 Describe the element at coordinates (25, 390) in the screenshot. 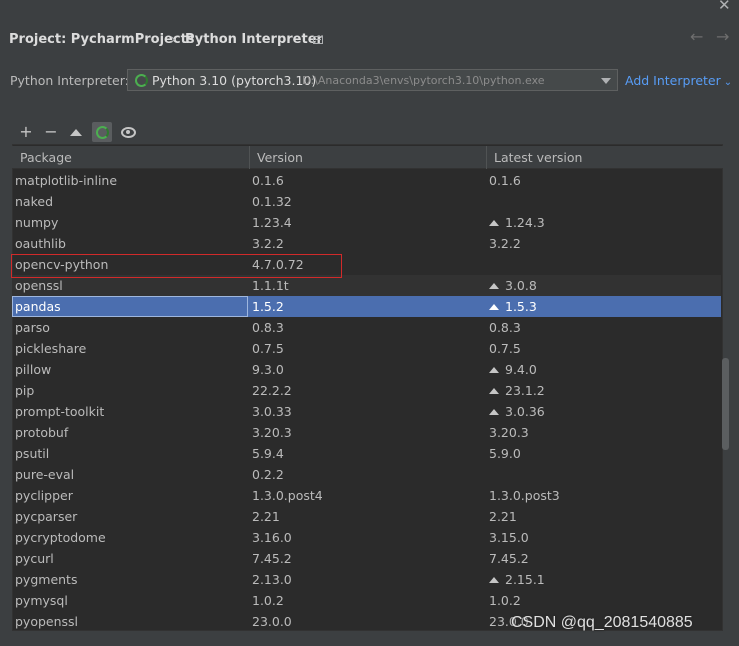

I see `package-name: pip` at that location.